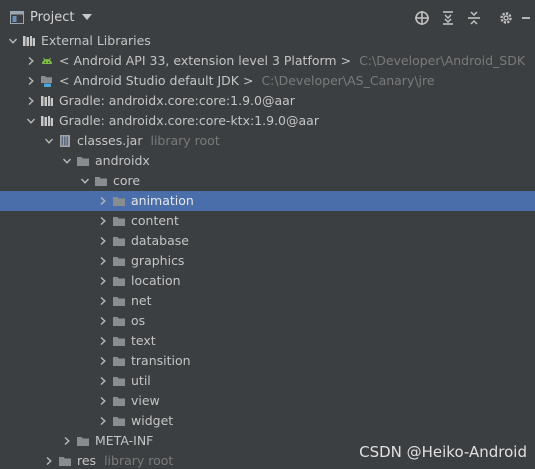 The width and height of the screenshot is (535, 469). What do you see at coordinates (526, 18) in the screenshot?
I see `minimize-icon` at bounding box center [526, 18].